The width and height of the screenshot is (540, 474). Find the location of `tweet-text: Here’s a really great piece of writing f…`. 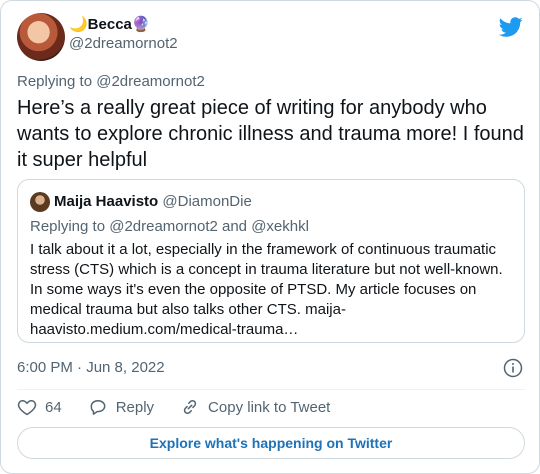

tweet-text: Here’s a really great piece of writing f… is located at coordinates (270, 134).